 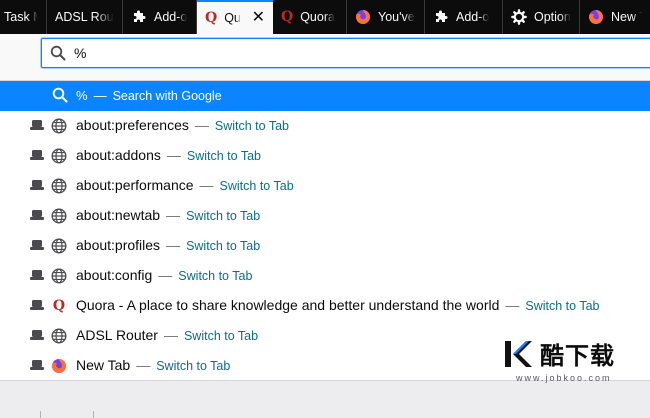 I want to click on tab-options: Option, so click(x=541, y=17).